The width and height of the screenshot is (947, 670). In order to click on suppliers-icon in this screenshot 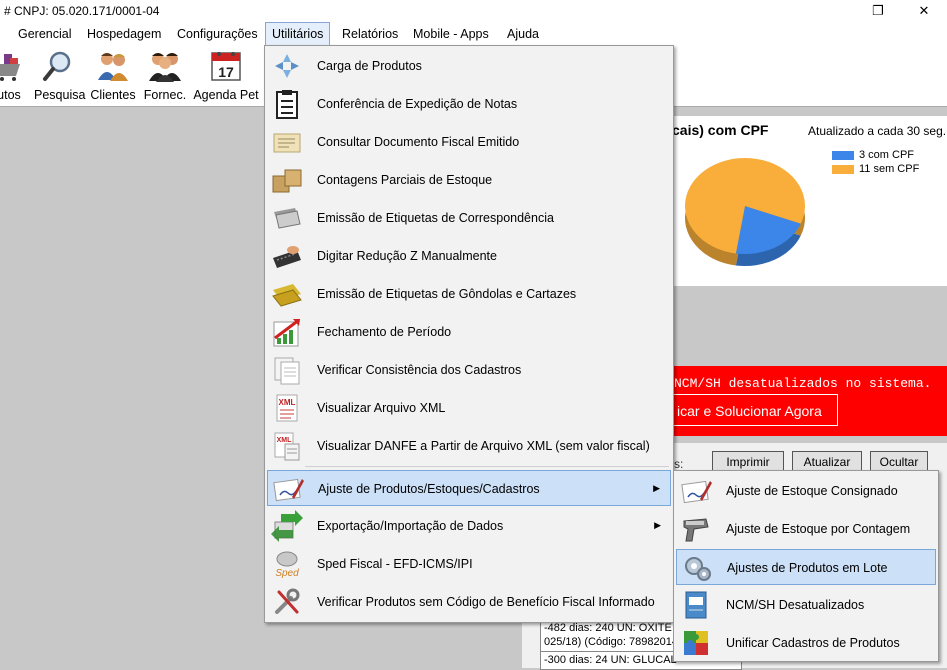, I will do `click(165, 67)`.